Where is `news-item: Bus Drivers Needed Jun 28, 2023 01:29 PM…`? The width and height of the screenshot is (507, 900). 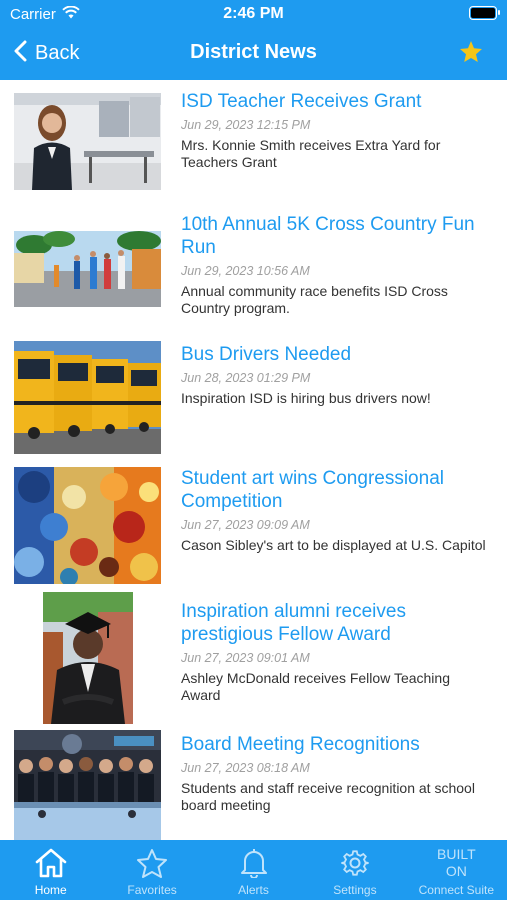 news-item: Bus Drivers Needed Jun 28, 2023 01:29 PM… is located at coordinates (253, 402).